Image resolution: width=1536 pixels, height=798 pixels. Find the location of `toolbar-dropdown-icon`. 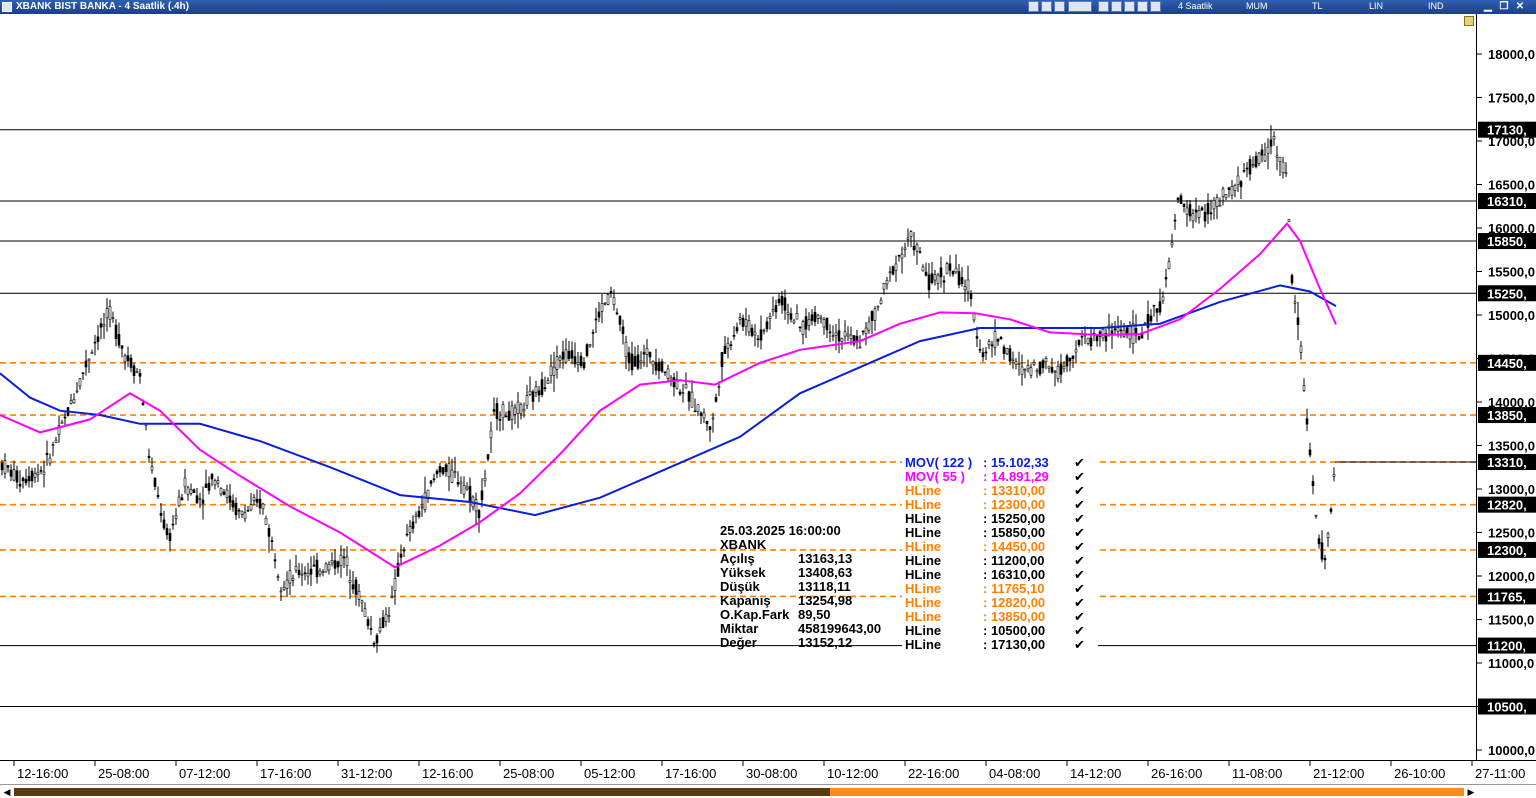

toolbar-dropdown-icon is located at coordinates (1080, 6).